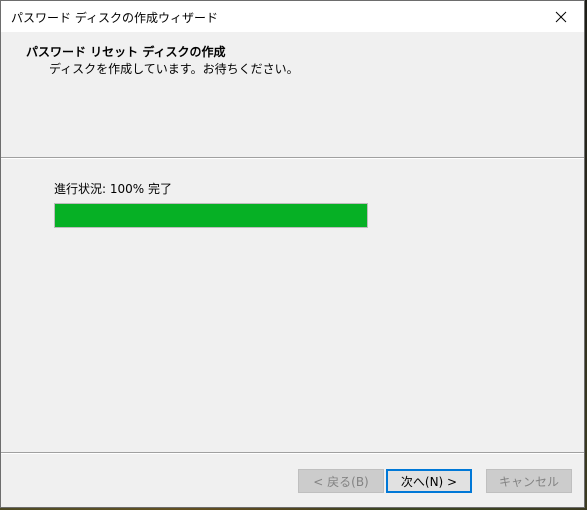 The height and width of the screenshot is (510, 587). I want to click on progress-bar-fill, so click(211, 215).